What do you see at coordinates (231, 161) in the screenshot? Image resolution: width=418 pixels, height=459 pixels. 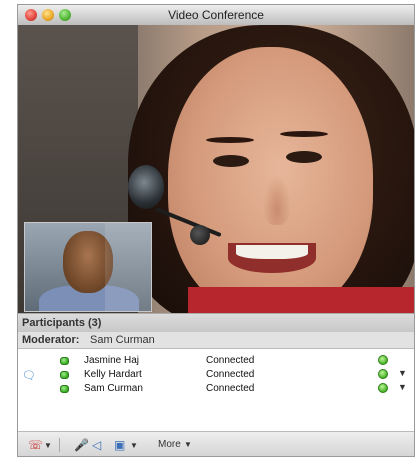 I see `left-eye` at bounding box center [231, 161].